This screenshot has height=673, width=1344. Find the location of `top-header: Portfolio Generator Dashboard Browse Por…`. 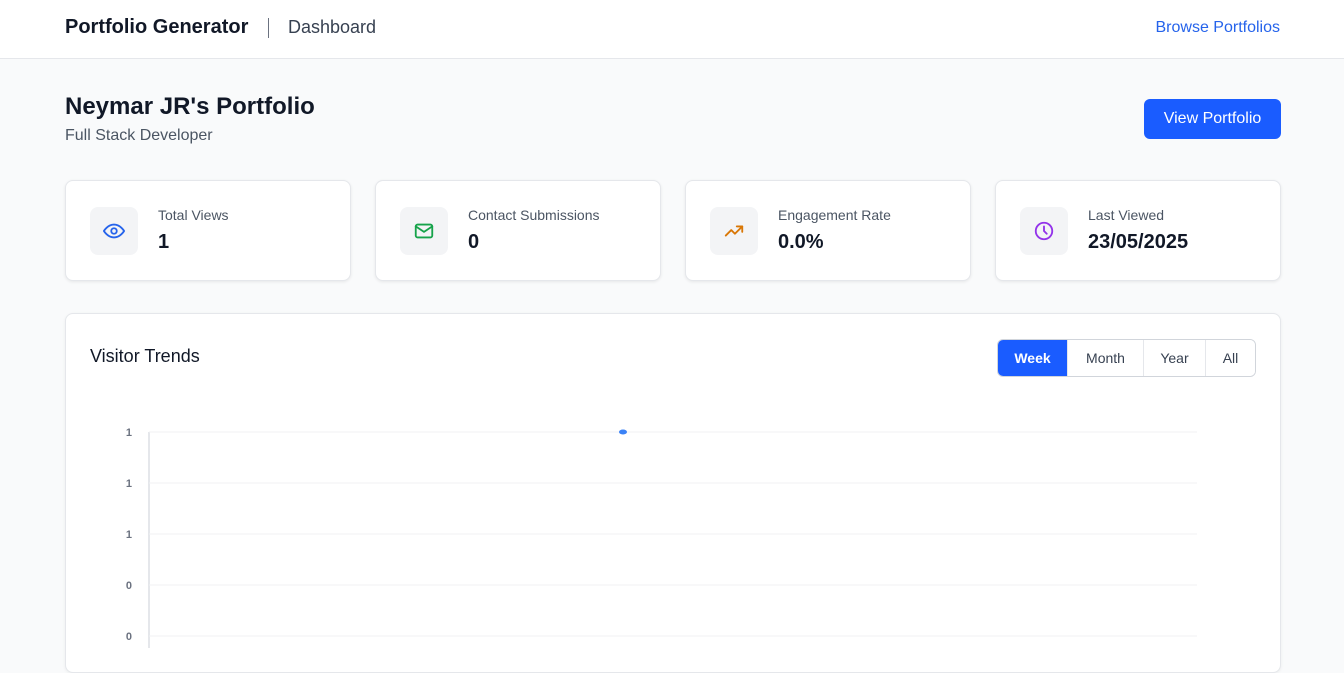

top-header: Portfolio Generator Dashboard Browse Por… is located at coordinates (672, 29).